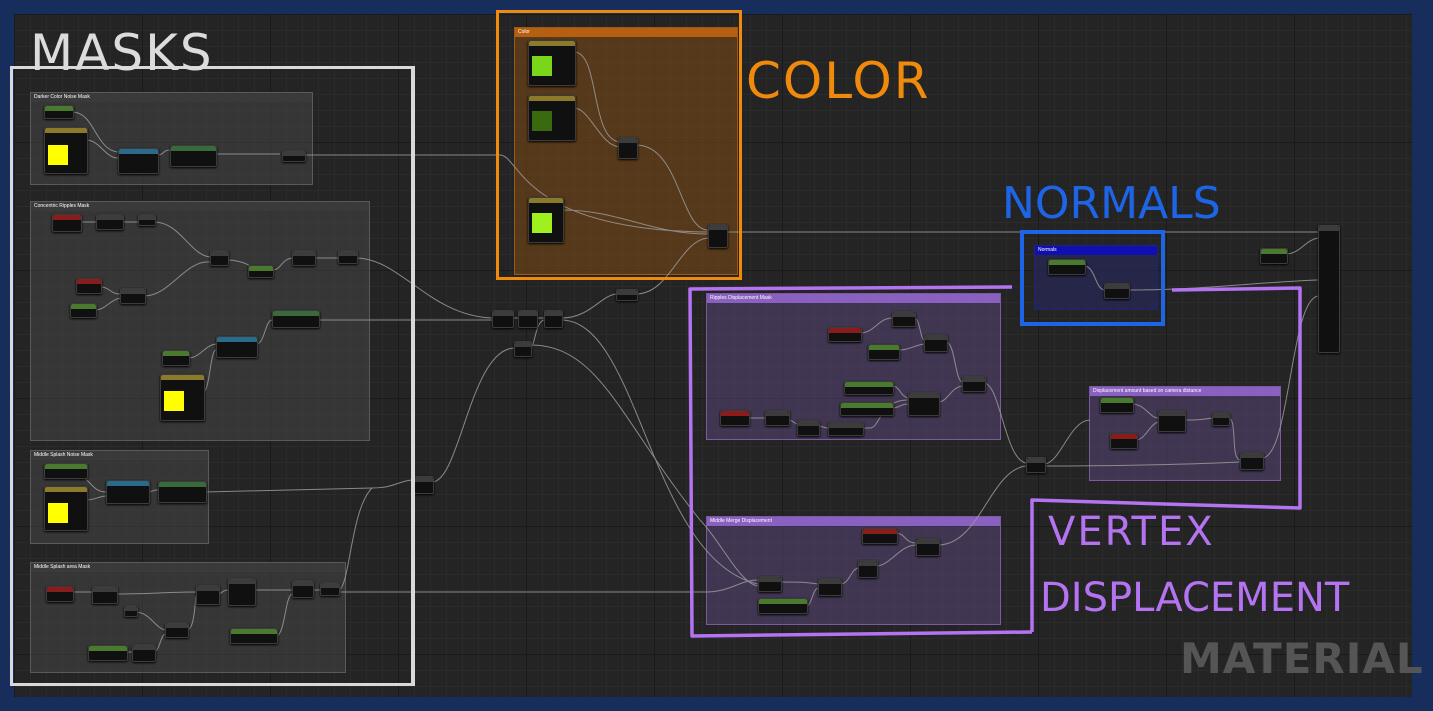 The image size is (1433, 711). What do you see at coordinates (122, 53) in the screenshot?
I see `masks-label: MASKS` at bounding box center [122, 53].